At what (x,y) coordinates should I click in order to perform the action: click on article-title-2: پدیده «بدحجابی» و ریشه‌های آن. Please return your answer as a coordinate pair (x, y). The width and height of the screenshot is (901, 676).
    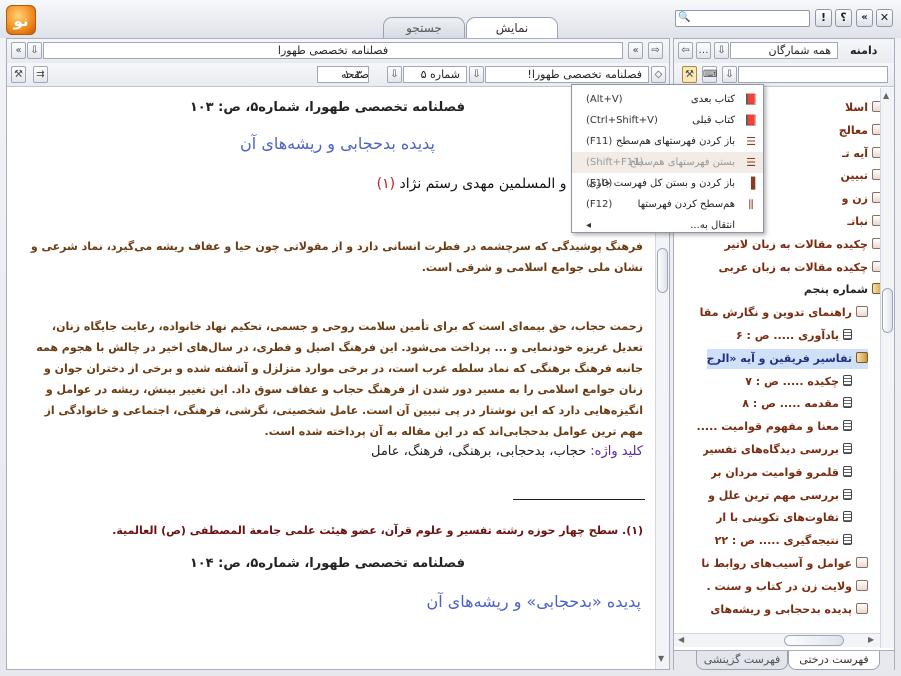
    Looking at the image, I should click on (533, 601).